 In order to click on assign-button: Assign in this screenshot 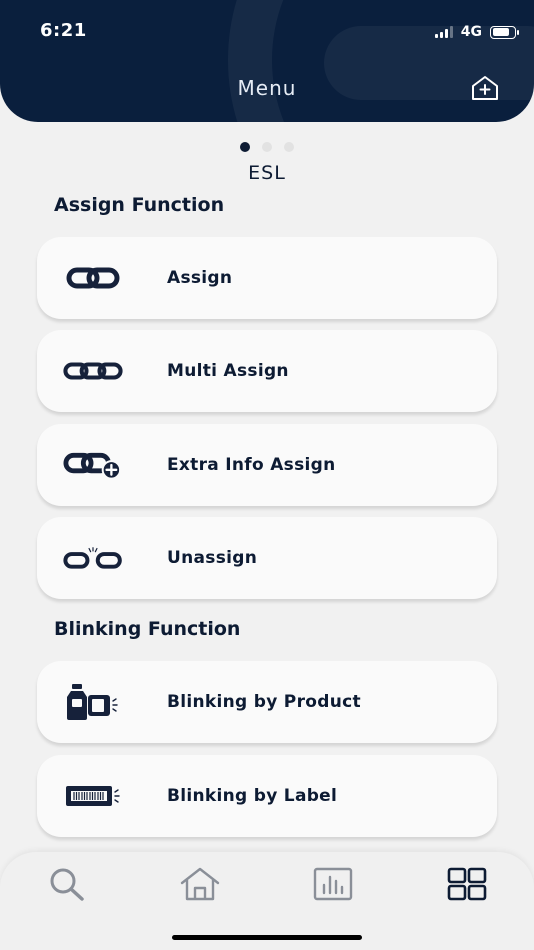, I will do `click(267, 278)`.